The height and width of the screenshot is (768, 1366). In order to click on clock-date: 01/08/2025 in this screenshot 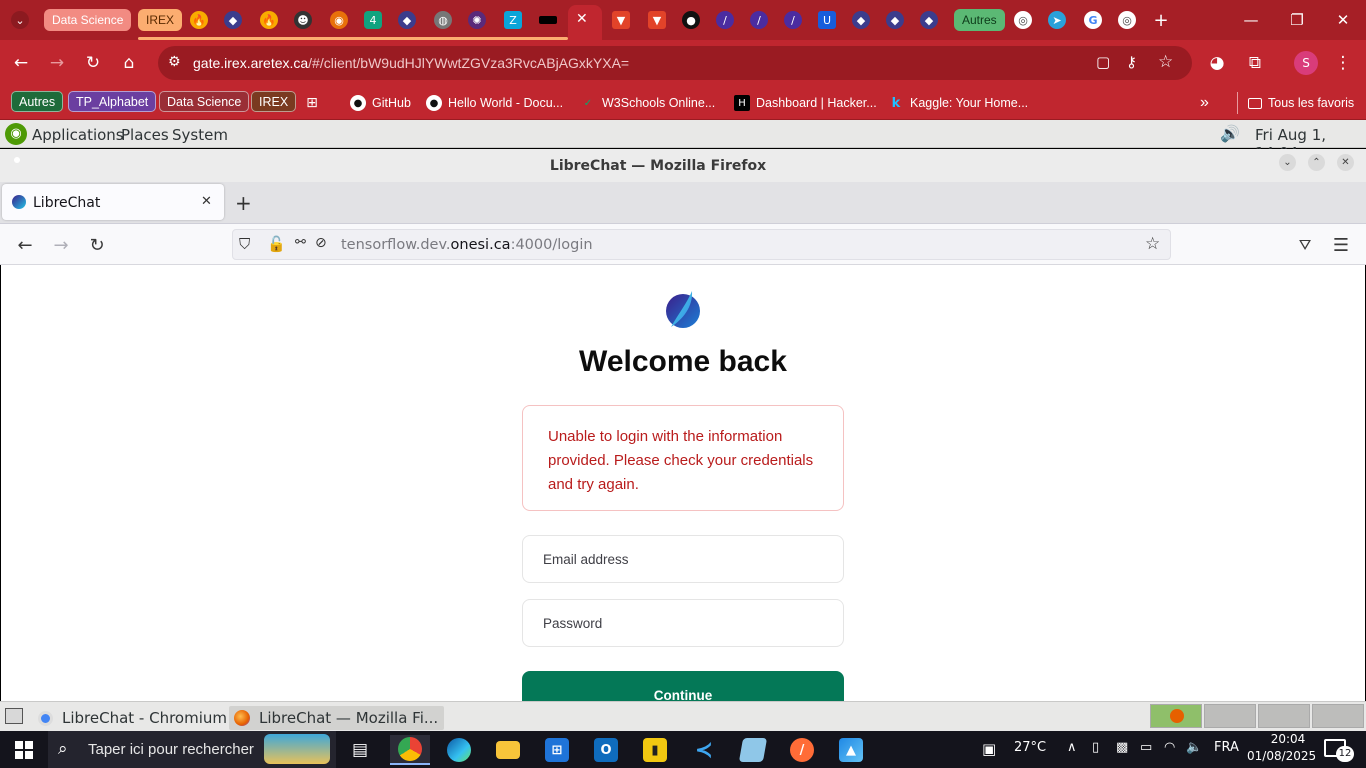, I will do `click(1281, 756)`.